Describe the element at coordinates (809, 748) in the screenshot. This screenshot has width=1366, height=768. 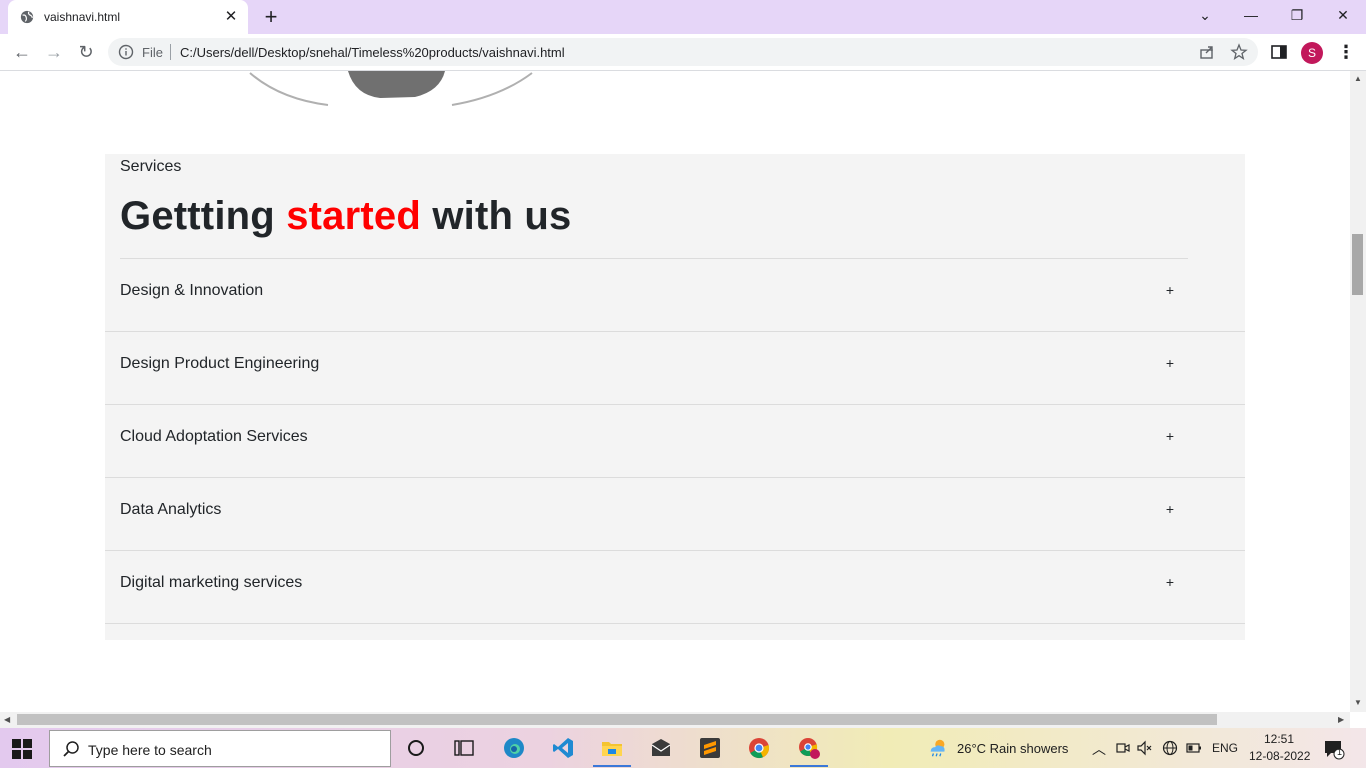
I see `chrome-profile-icon` at that location.